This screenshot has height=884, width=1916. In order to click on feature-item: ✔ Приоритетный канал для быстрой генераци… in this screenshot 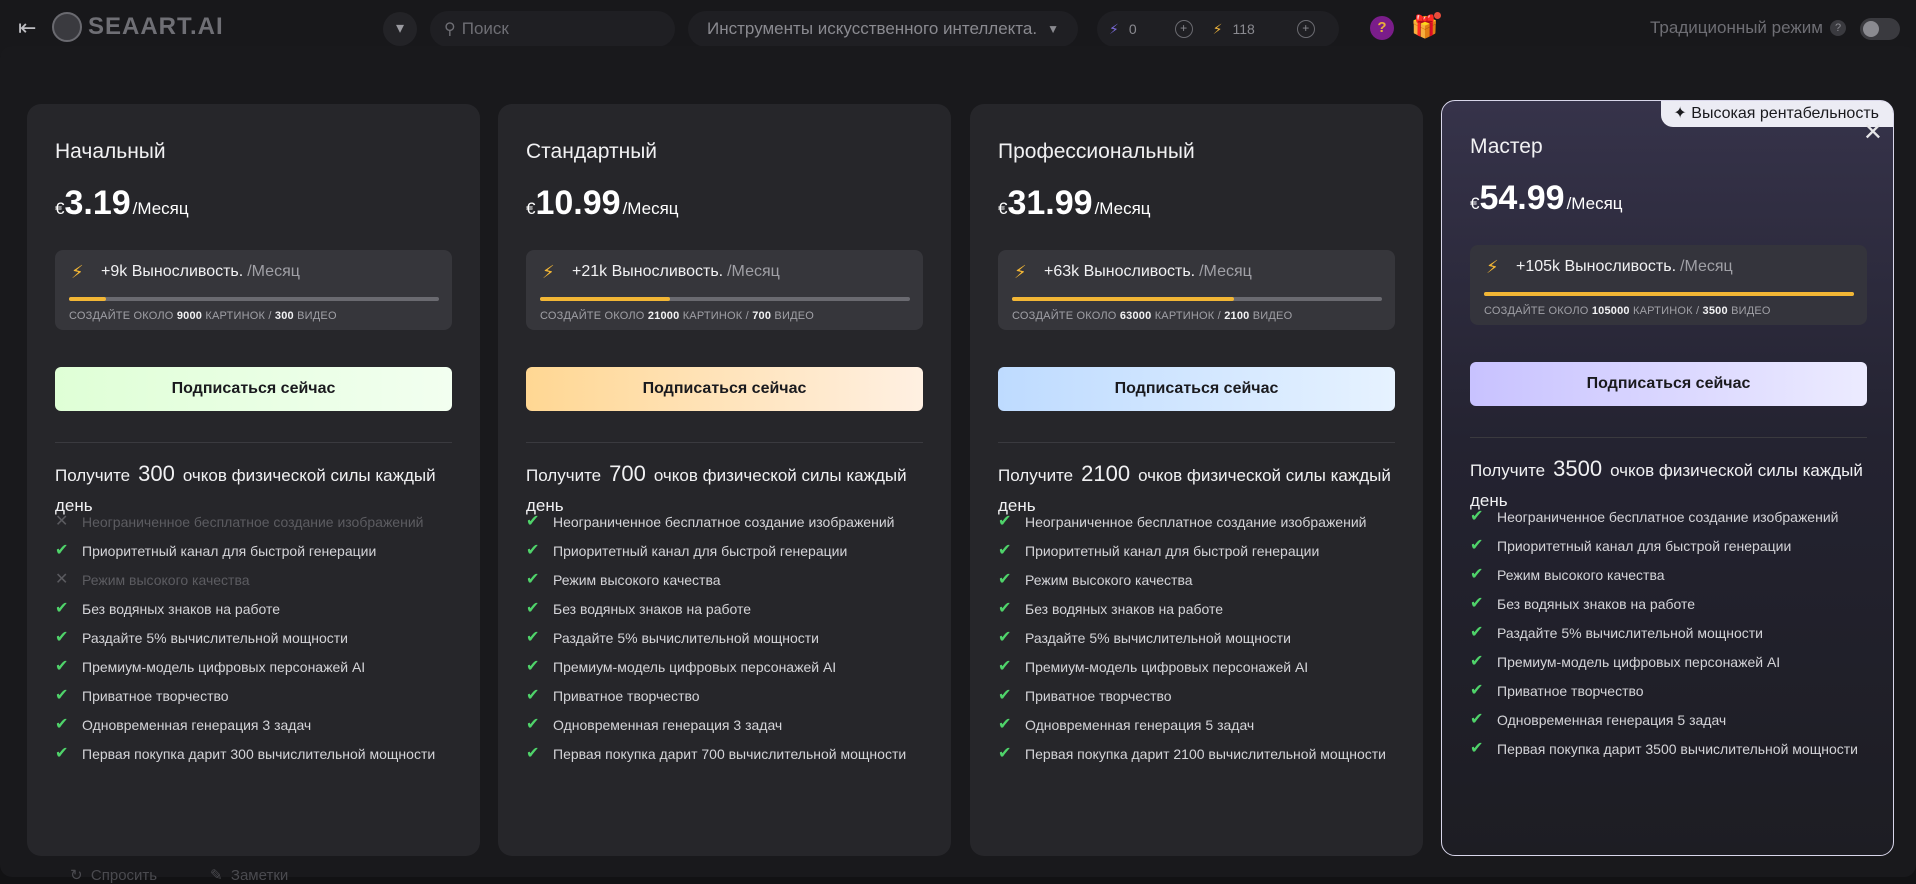, I will do `click(1203, 551)`.